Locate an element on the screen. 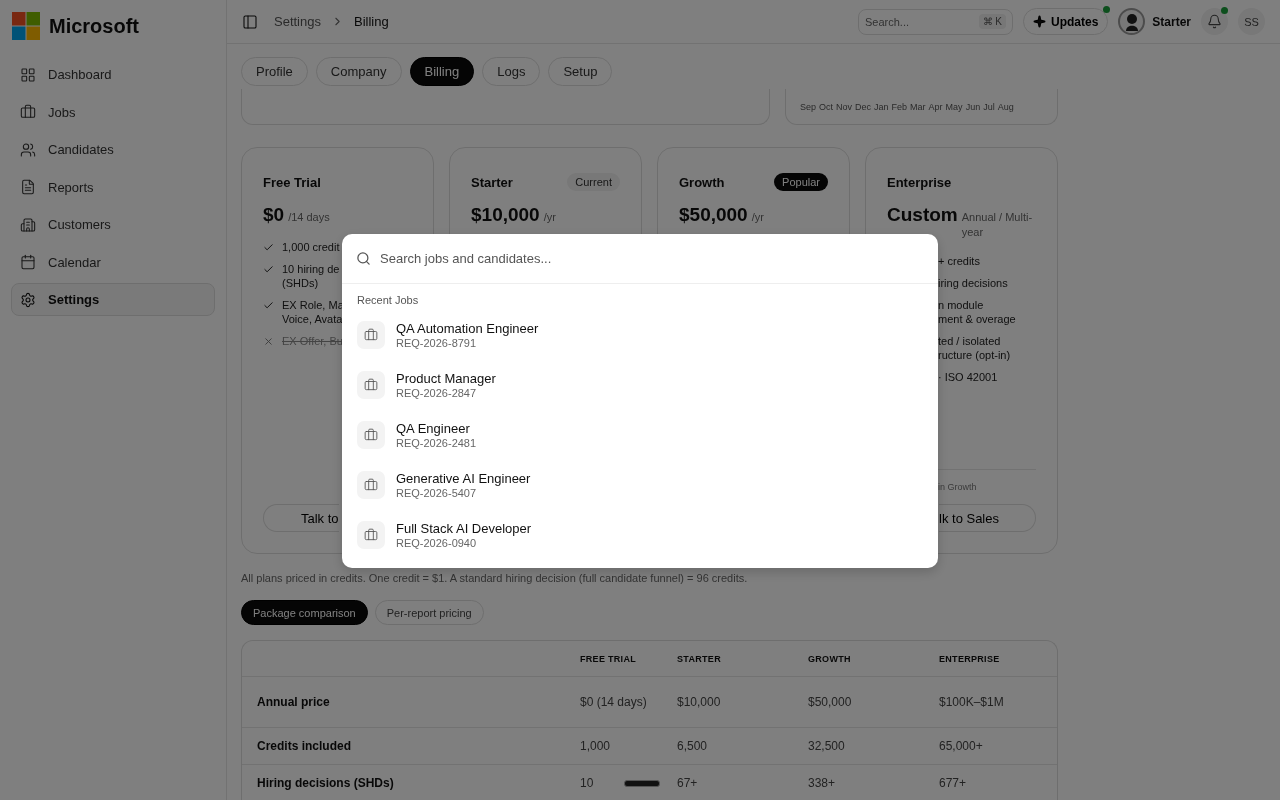  month-label: Dec is located at coordinates (863, 106).